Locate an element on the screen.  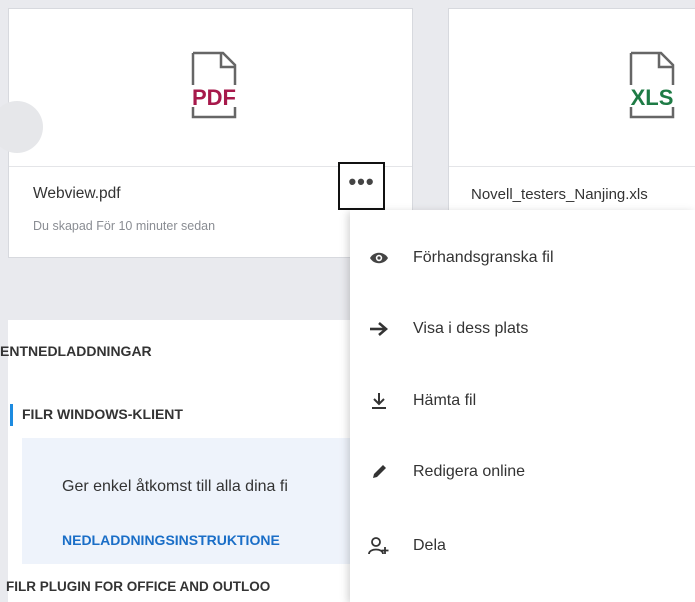
downloads-title: ENTNEDLADDNINGAR is located at coordinates (76, 351).